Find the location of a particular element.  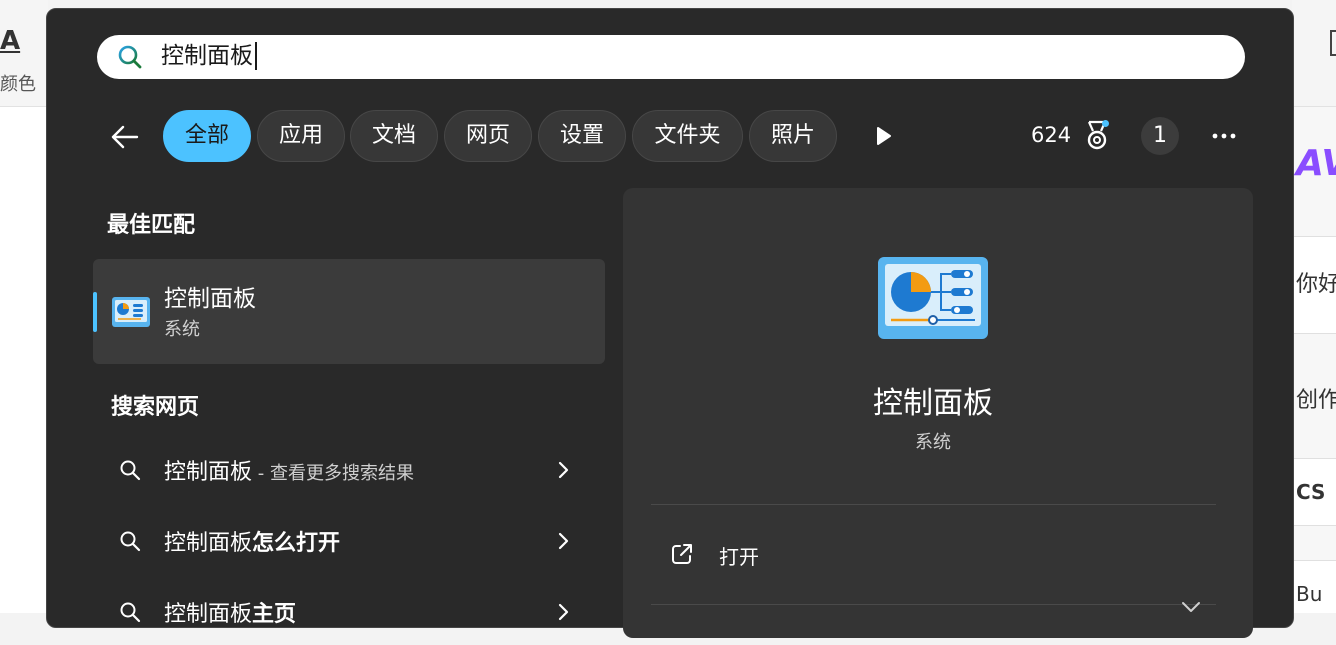

chevron-down-icon is located at coordinates (1191, 607).